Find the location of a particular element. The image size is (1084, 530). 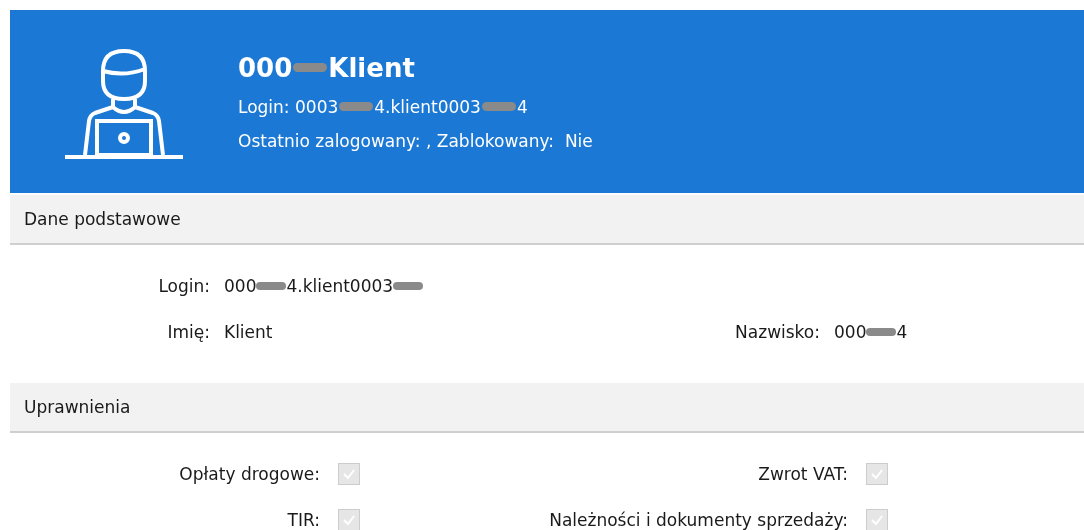

field-label: TIR: is located at coordinates (303, 520).